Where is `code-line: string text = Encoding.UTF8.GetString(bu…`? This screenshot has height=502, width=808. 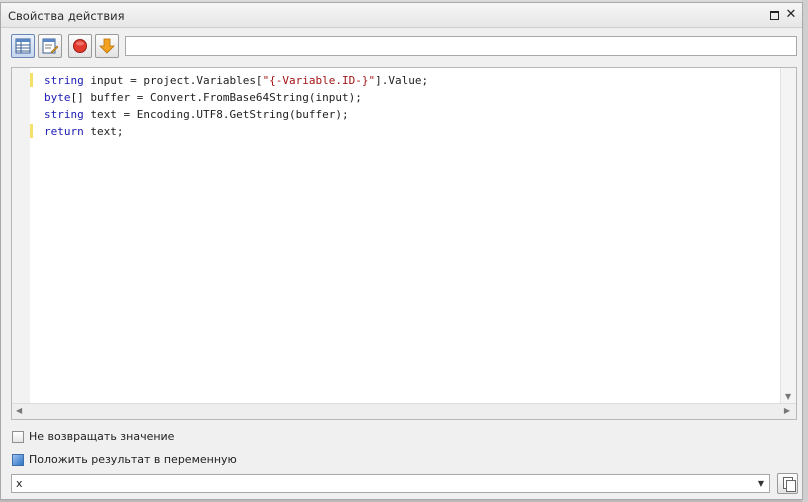 code-line: string text = Encoding.UTF8.GetString(bu… is located at coordinates (236, 114).